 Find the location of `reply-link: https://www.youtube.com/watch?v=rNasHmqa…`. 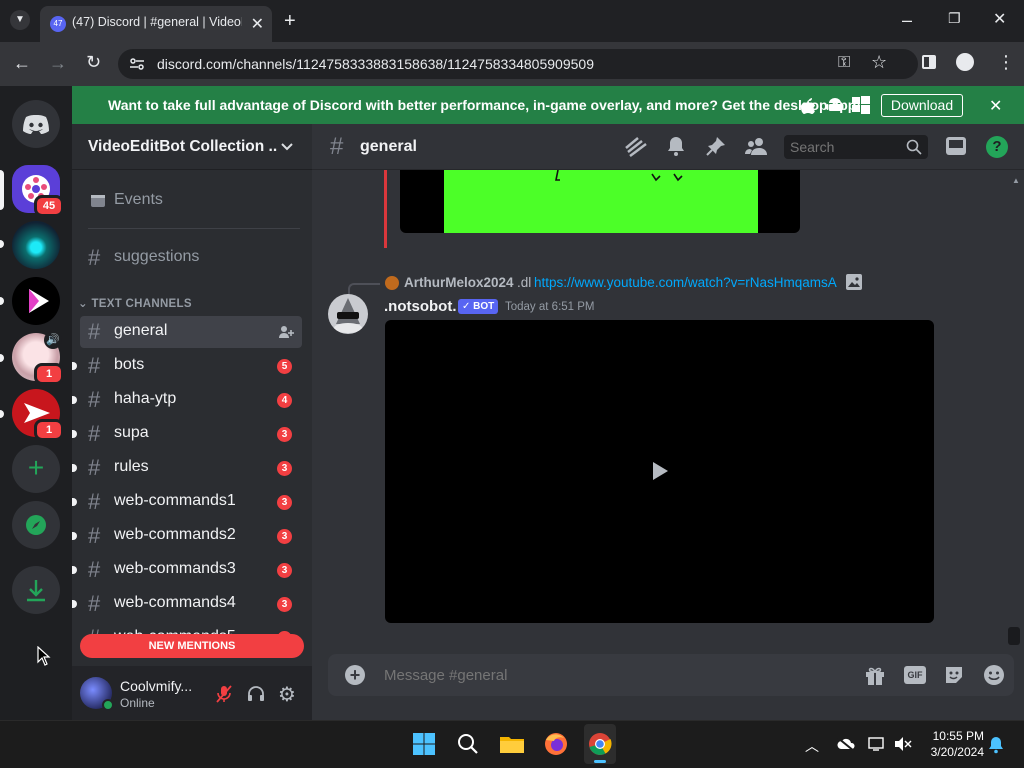

reply-link: https://www.youtube.com/watch?v=rNasHmqa… is located at coordinates (685, 282).